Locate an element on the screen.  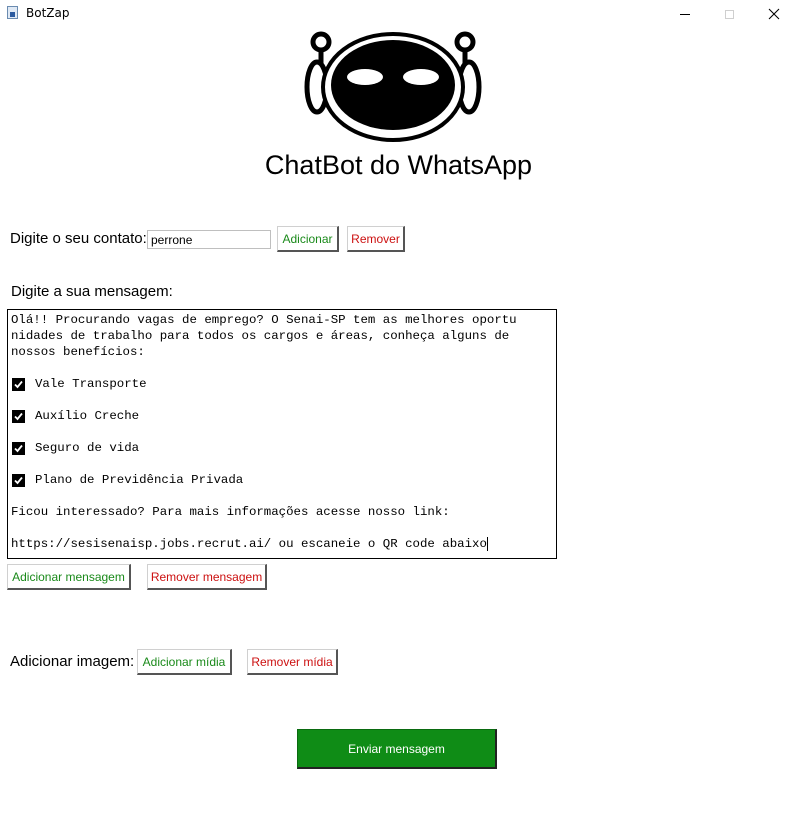
window-title: BotZap is located at coordinates (48, 13).